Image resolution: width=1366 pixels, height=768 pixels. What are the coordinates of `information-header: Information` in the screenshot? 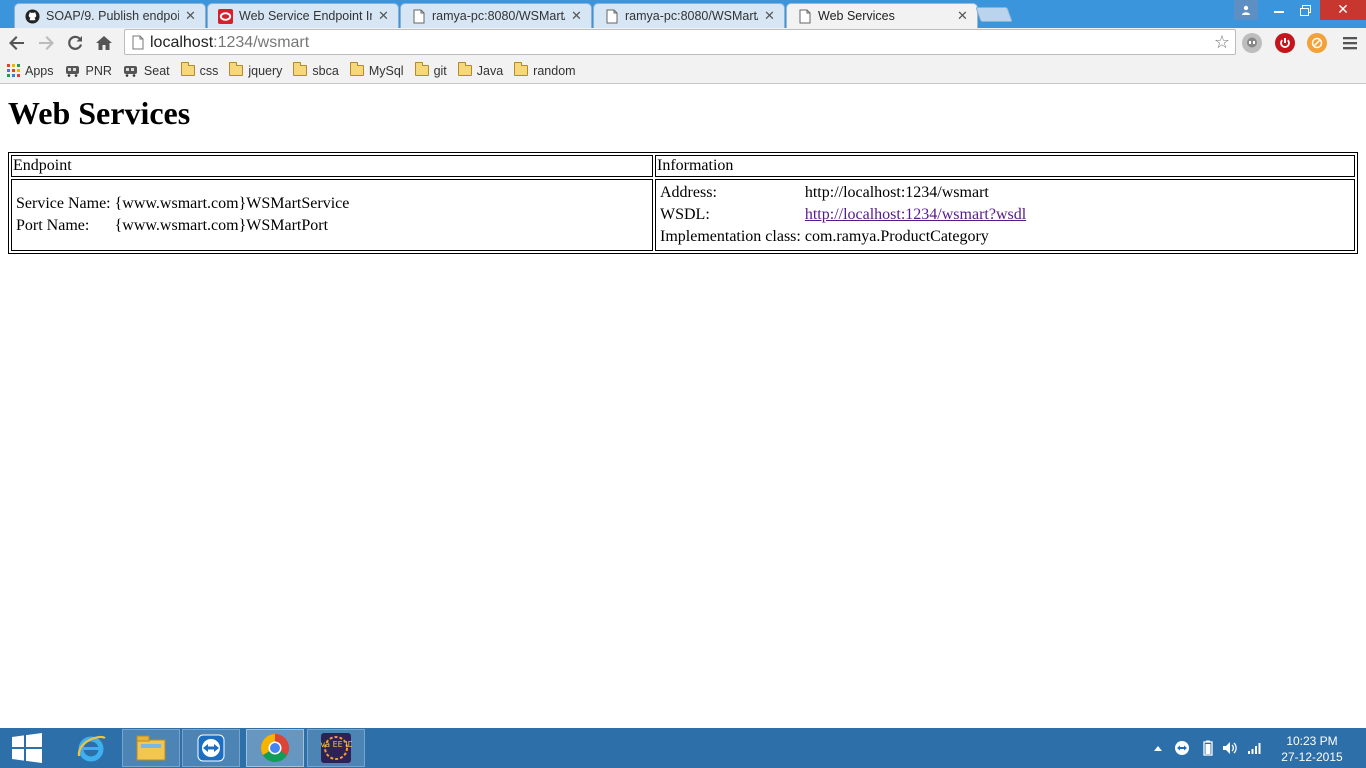 It's located at (1005, 166).